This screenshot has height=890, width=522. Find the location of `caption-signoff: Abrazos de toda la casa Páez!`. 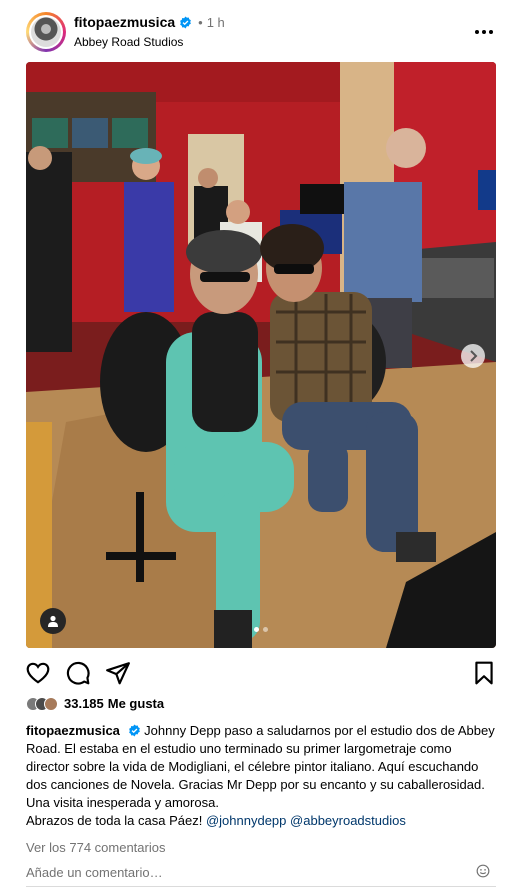

caption-signoff: Abrazos de toda la casa Páez! is located at coordinates (114, 820).